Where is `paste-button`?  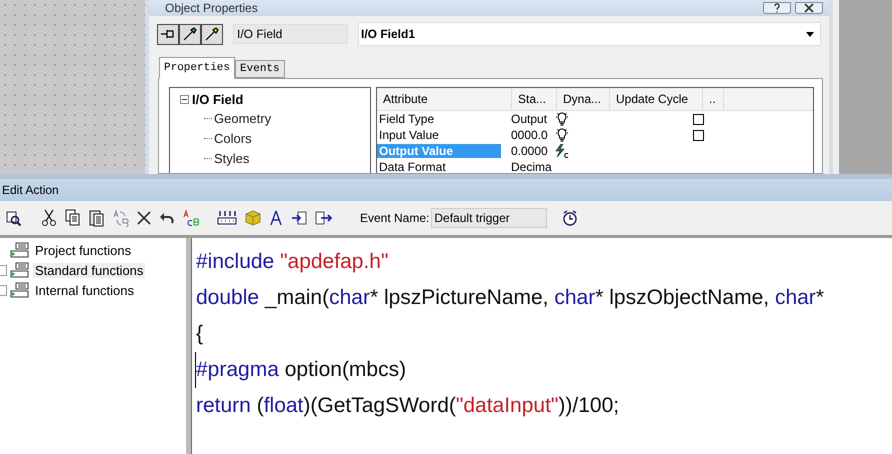 paste-button is located at coordinates (97, 218).